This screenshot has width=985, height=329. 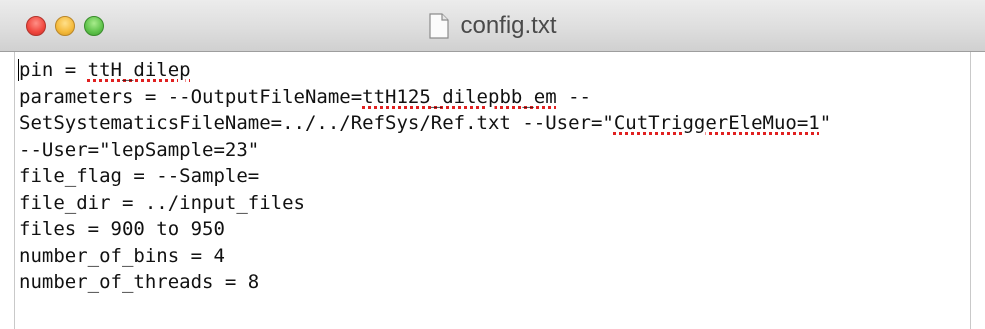 I want to click on text-line: number_of_threads = 8, so click(x=139, y=282).